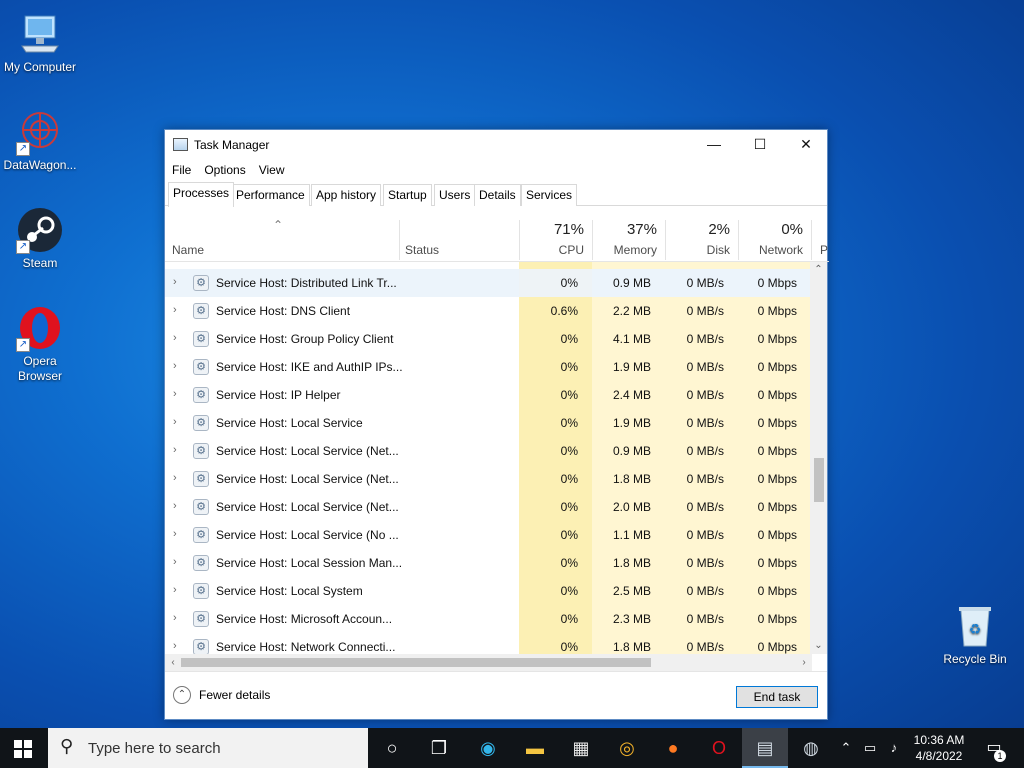 The height and width of the screenshot is (768, 1024). Describe the element at coordinates (201, 194) in the screenshot. I see `tab-processes: Processes` at that location.